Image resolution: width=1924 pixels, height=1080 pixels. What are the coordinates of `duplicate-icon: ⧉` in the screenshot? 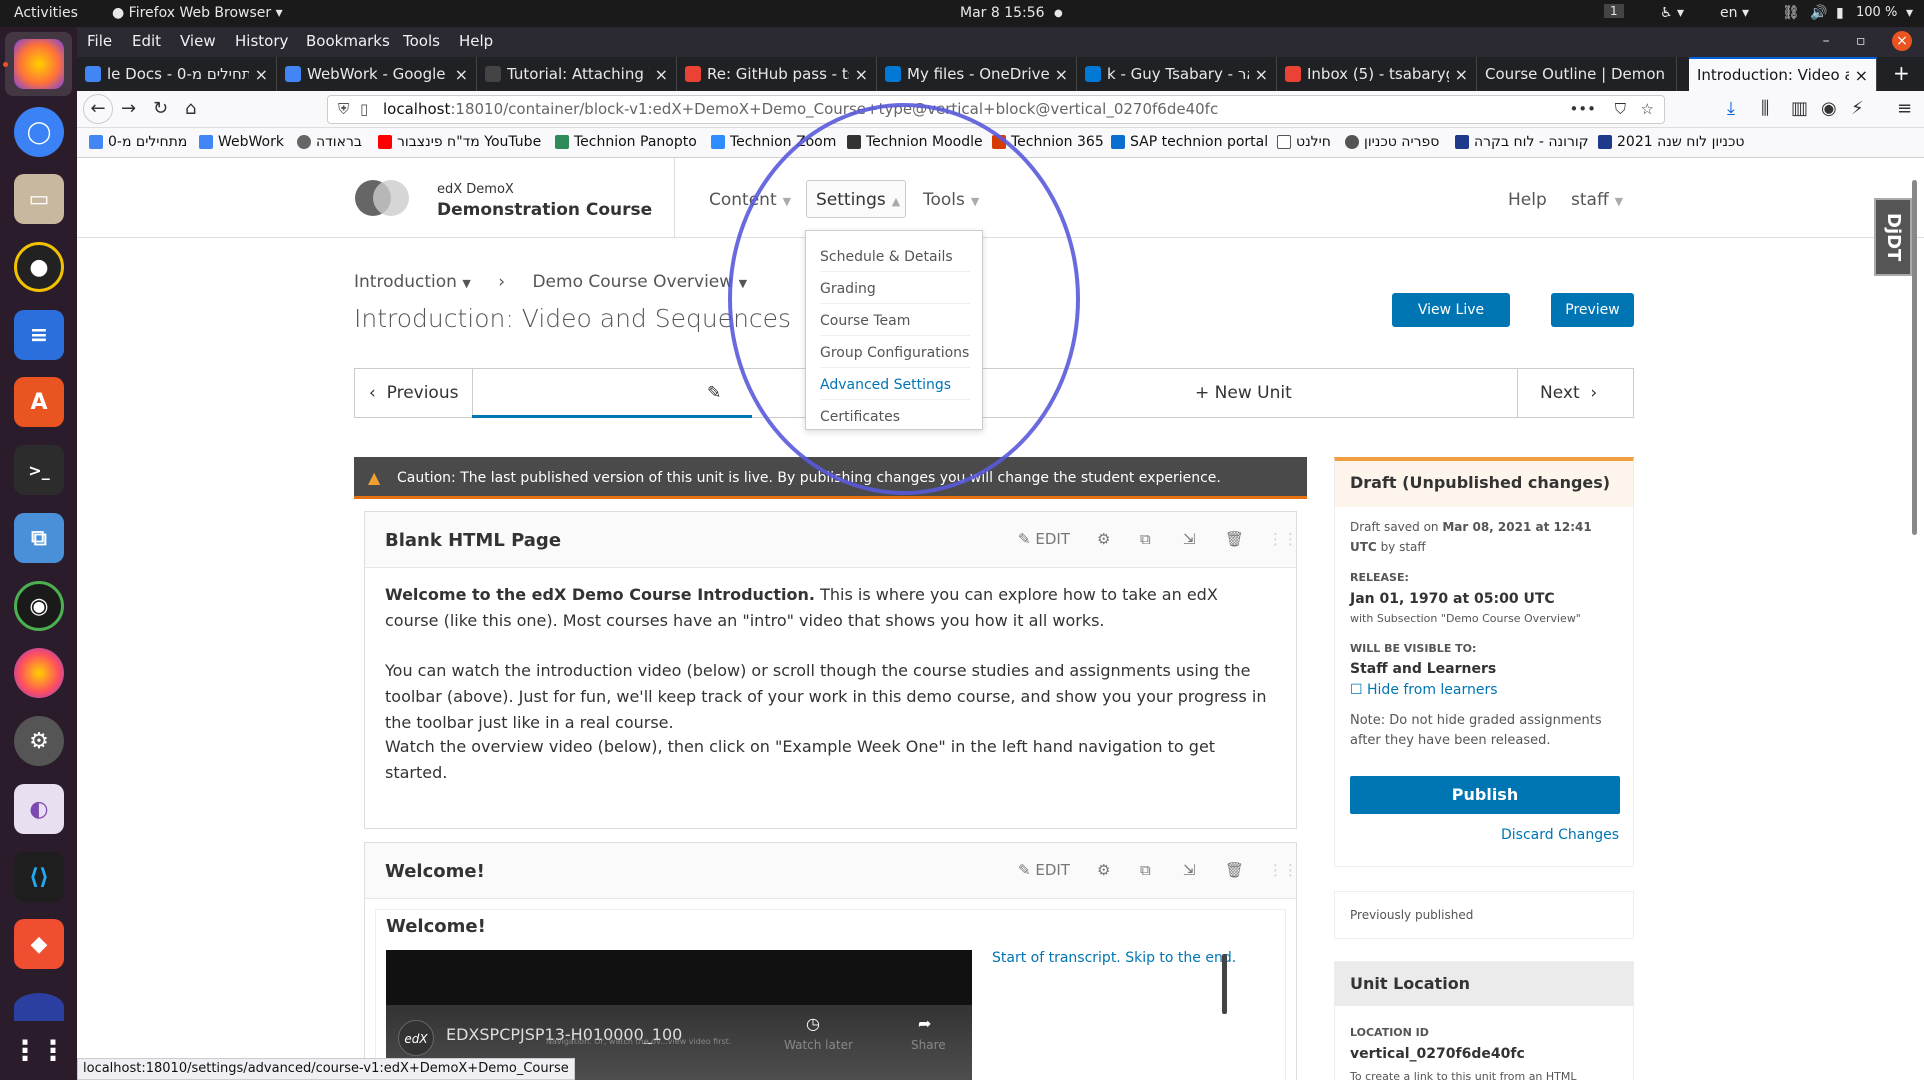 It's located at (1145, 870).